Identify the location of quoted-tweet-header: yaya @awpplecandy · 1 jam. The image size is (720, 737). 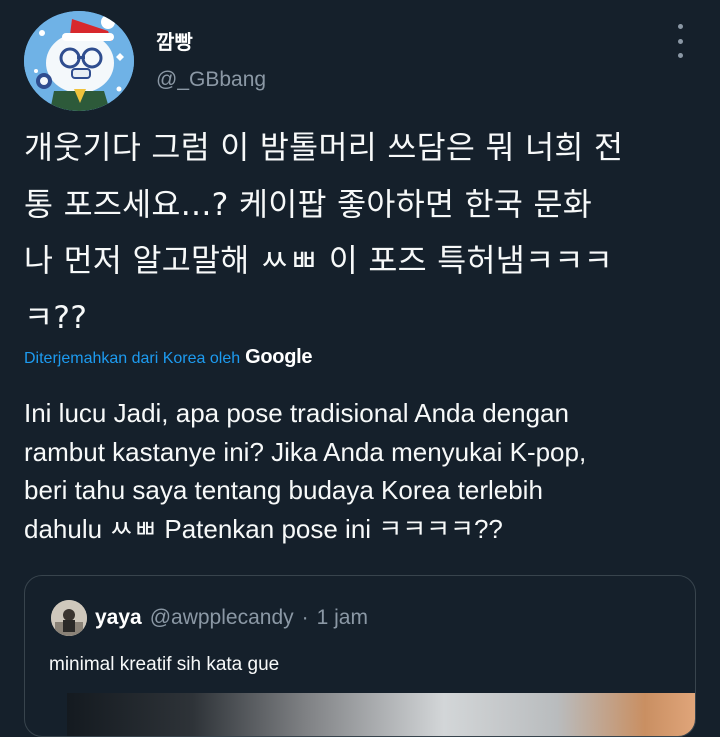
(209, 618).